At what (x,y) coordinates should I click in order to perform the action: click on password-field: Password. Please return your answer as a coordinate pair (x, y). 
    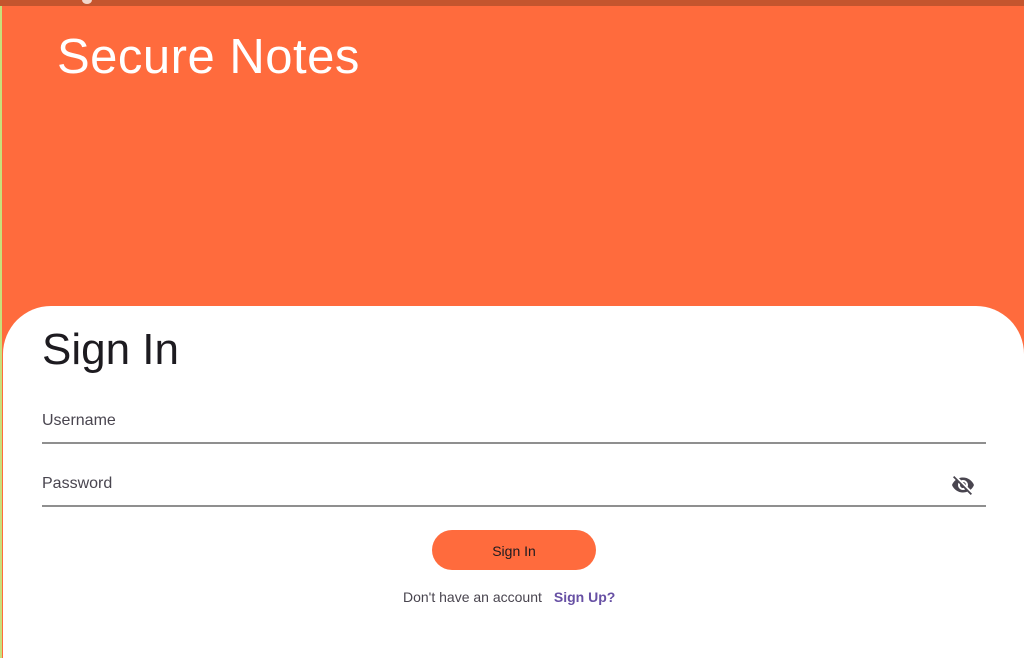
    Looking at the image, I should click on (514, 487).